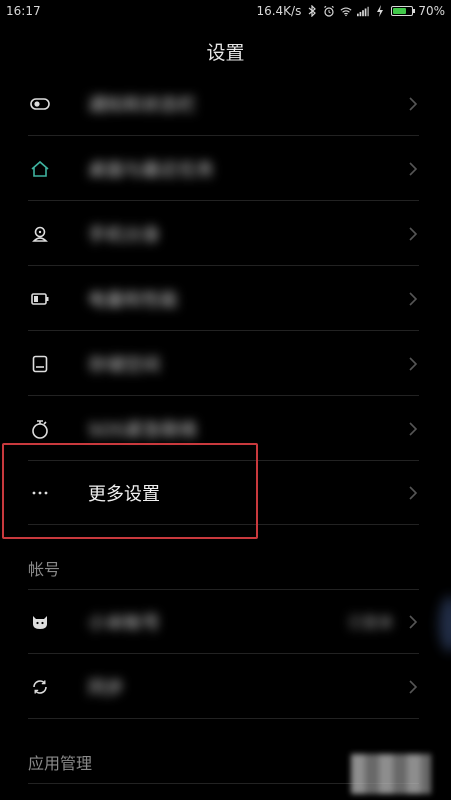 Image resolution: width=451 pixels, height=800 pixels. I want to click on row-label: 同步, so click(106, 688).